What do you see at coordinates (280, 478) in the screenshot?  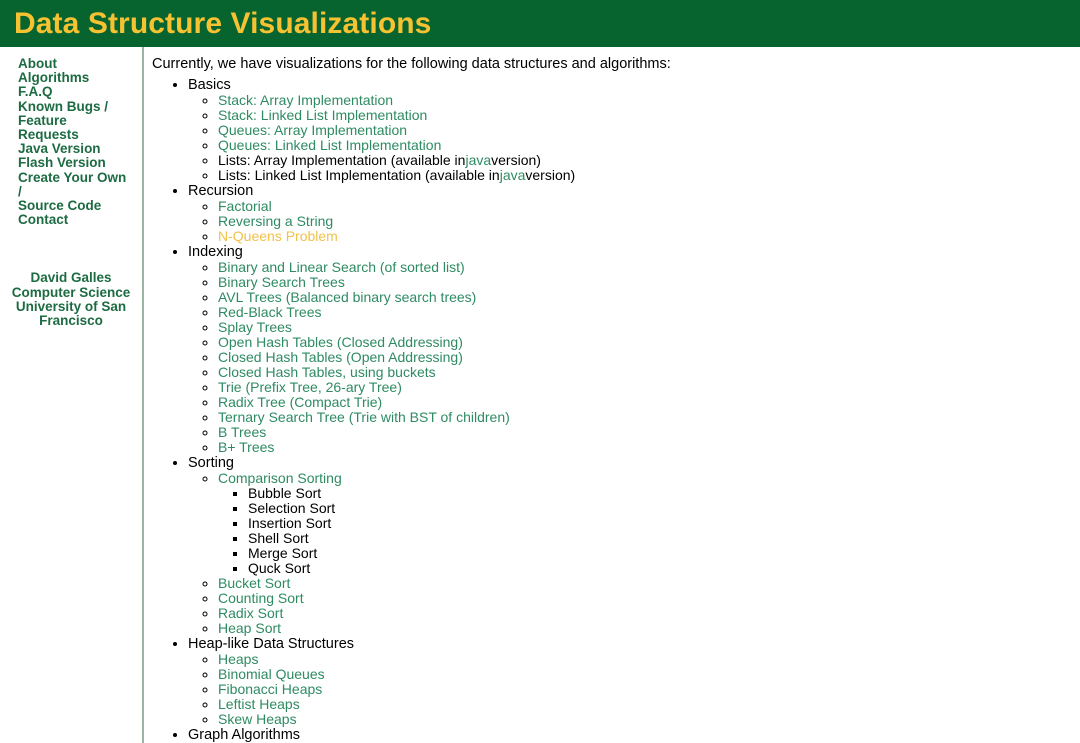 I see `link-comparison-sorting: Comparison Sorting` at bounding box center [280, 478].